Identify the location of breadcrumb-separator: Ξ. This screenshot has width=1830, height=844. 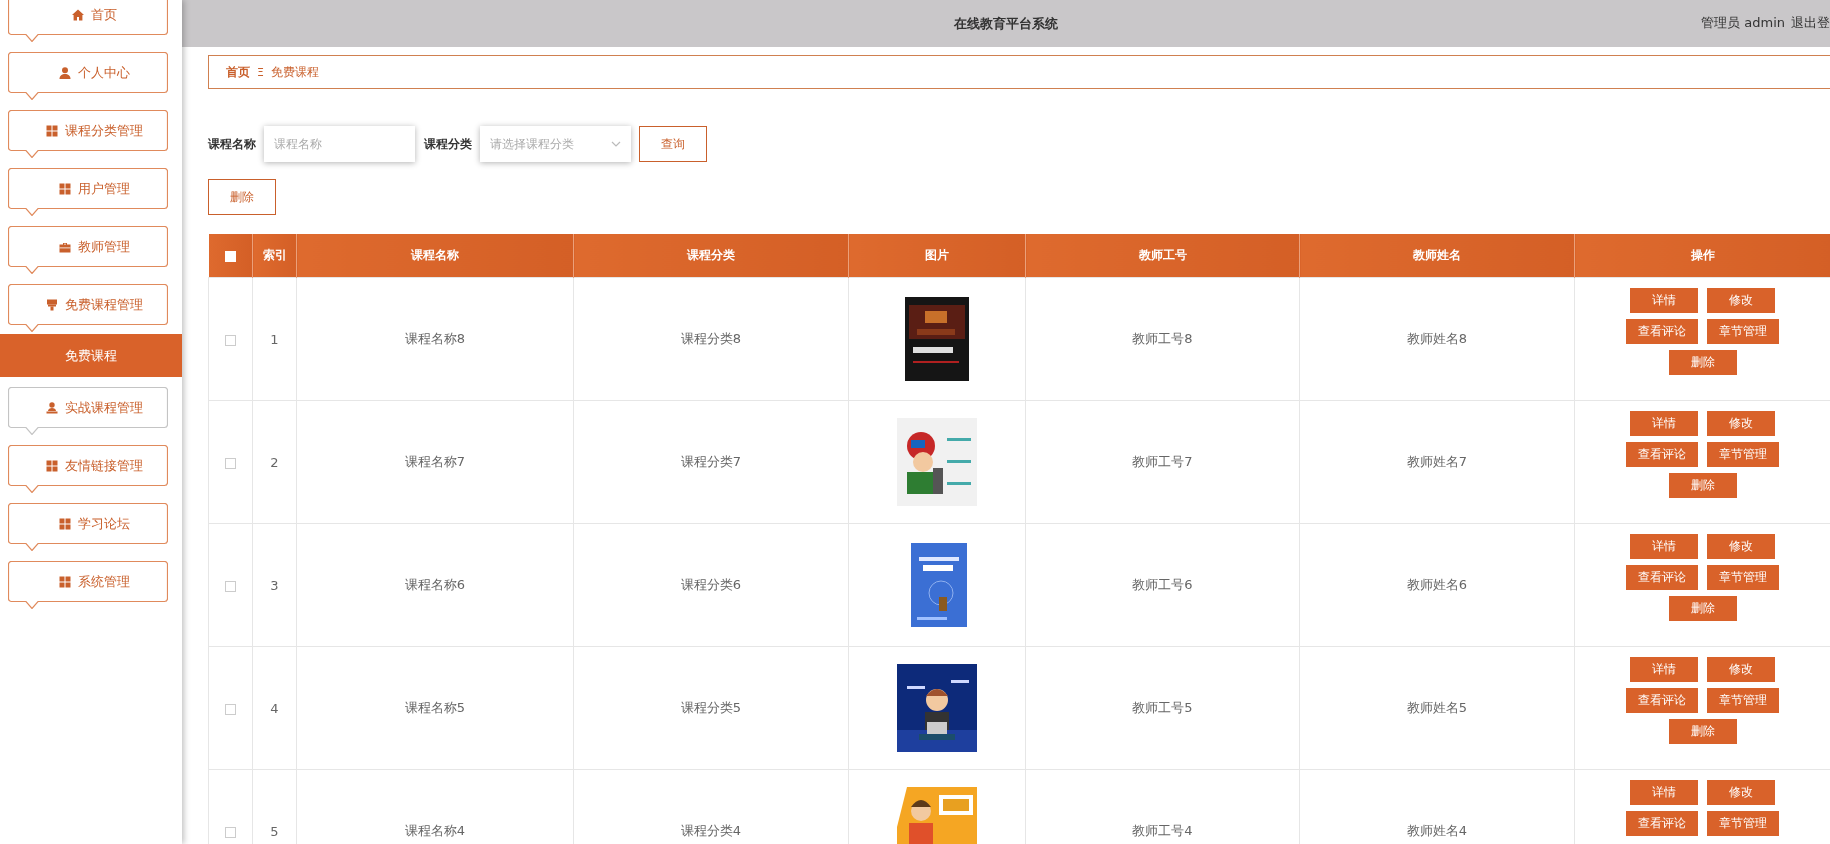
(260, 72).